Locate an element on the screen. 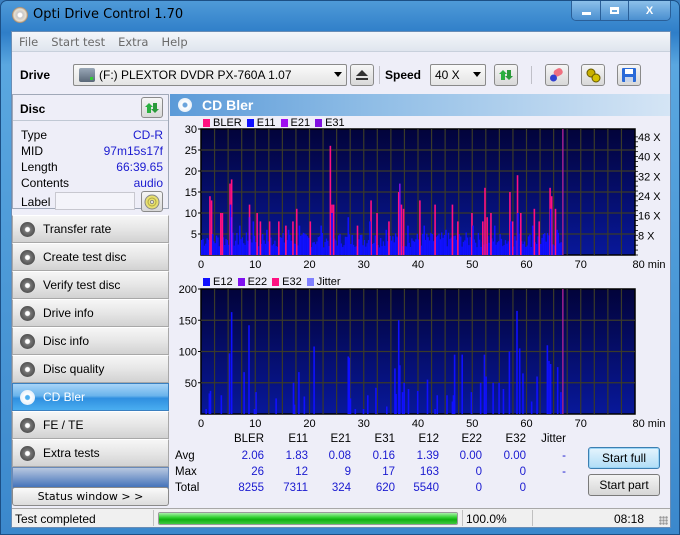 This screenshot has width=680, height=535. nav-fe-te: FE / TE is located at coordinates (90, 425).